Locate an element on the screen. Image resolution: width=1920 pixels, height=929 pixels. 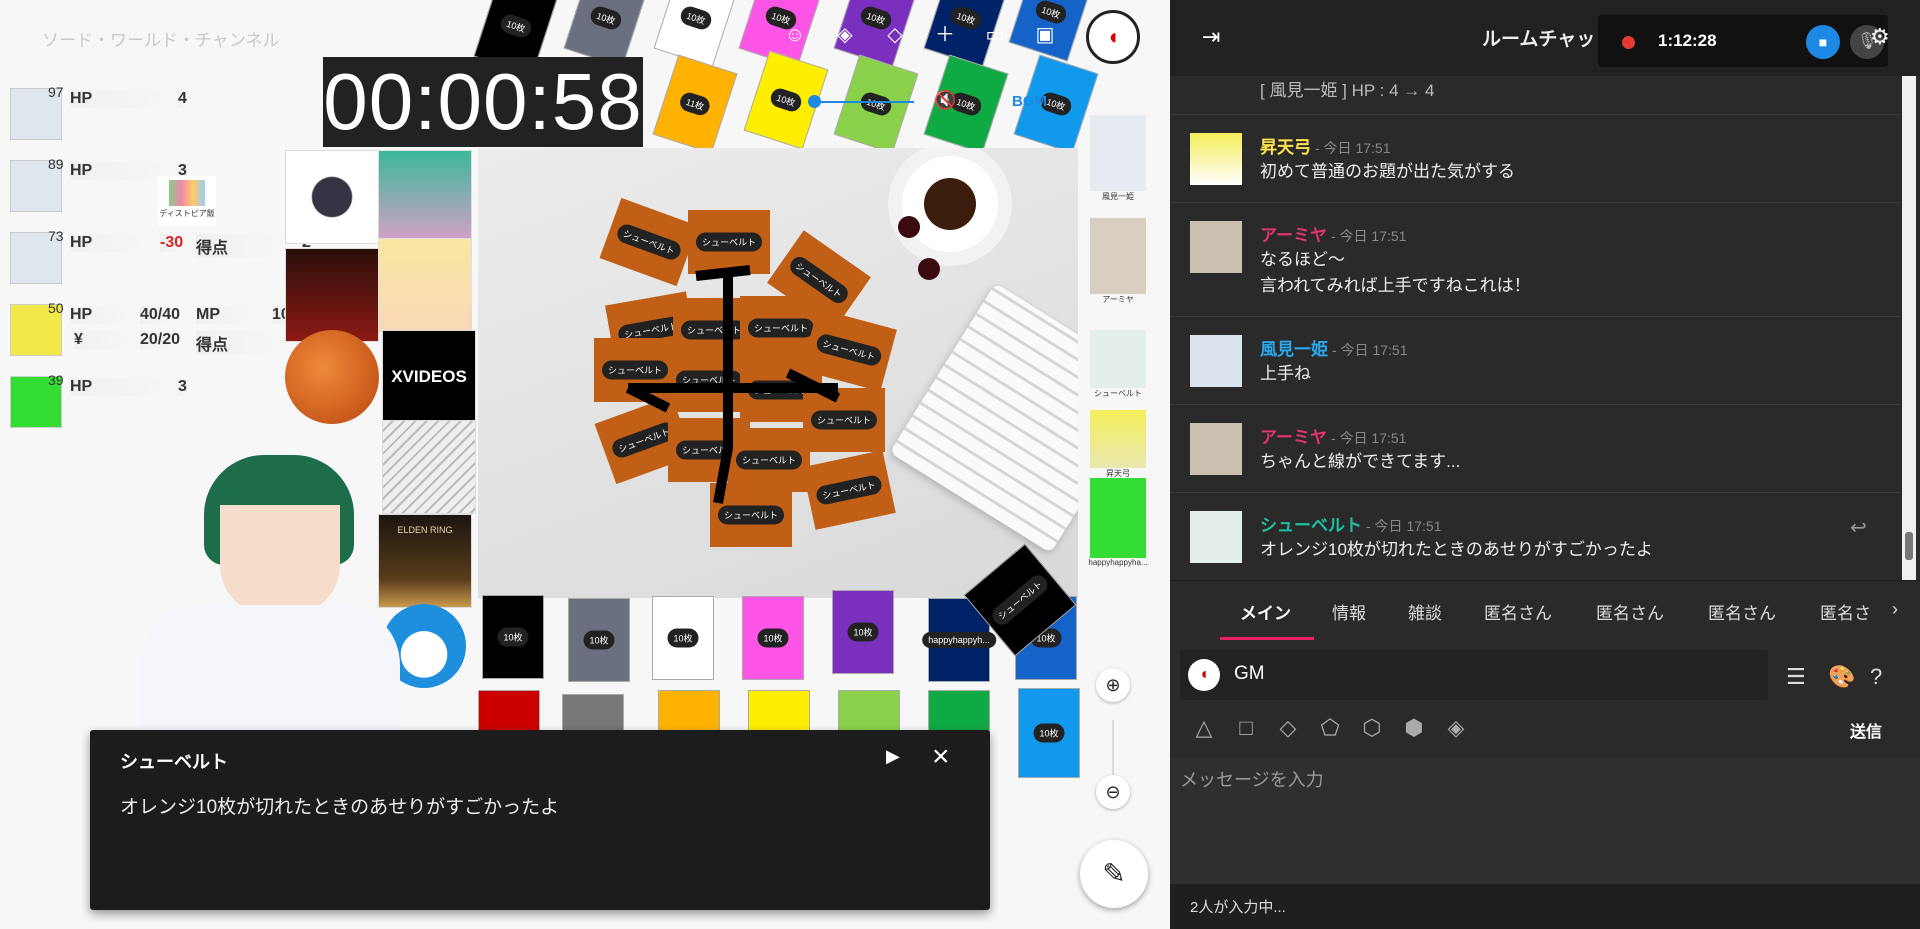
sender-name-text: アーミヤ is located at coordinates (1293, 235).